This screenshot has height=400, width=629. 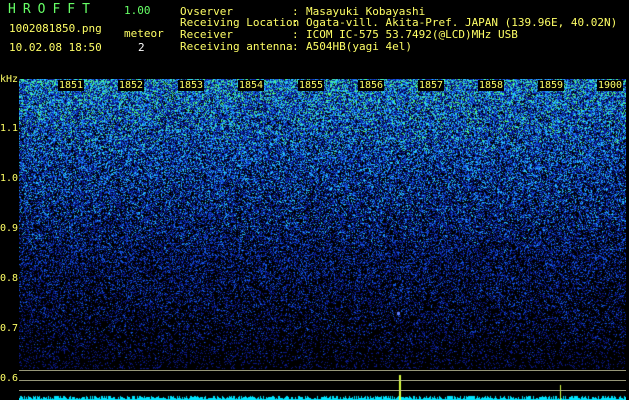 What do you see at coordinates (431, 85) in the screenshot?
I see `x-tick-label: 1857` at bounding box center [431, 85].